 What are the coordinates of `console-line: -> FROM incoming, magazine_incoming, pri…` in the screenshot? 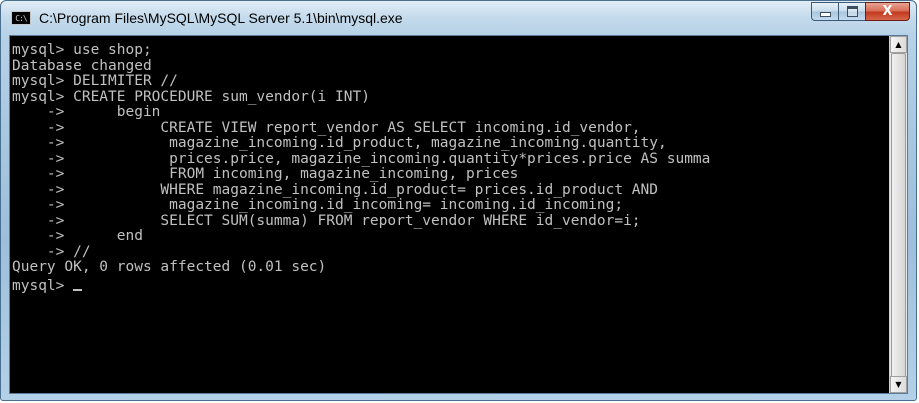 It's located at (265, 174).